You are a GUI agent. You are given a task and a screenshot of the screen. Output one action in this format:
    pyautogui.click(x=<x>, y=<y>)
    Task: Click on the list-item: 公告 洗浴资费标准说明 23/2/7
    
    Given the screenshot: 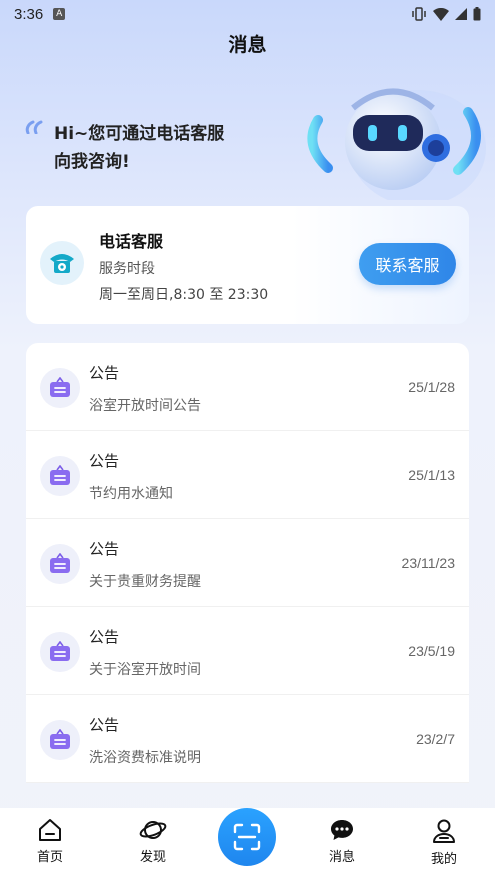 What is the action you would take?
    pyautogui.click(x=247, y=739)
    